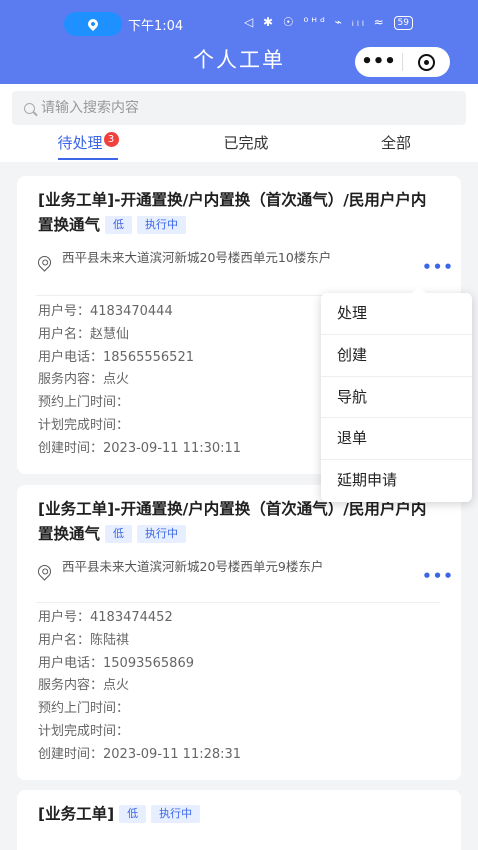 The height and width of the screenshot is (850, 478). What do you see at coordinates (84, 709) in the screenshot?
I see `appointment-time: 预约上门时间：` at bounding box center [84, 709].